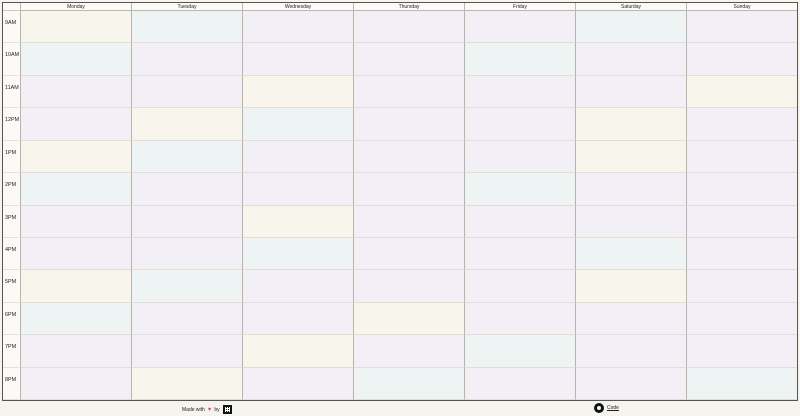 Image resolution: width=800 pixels, height=416 pixels. Describe the element at coordinates (186, 59) in the screenshot. I see `slot-tuesday-10am` at that location.